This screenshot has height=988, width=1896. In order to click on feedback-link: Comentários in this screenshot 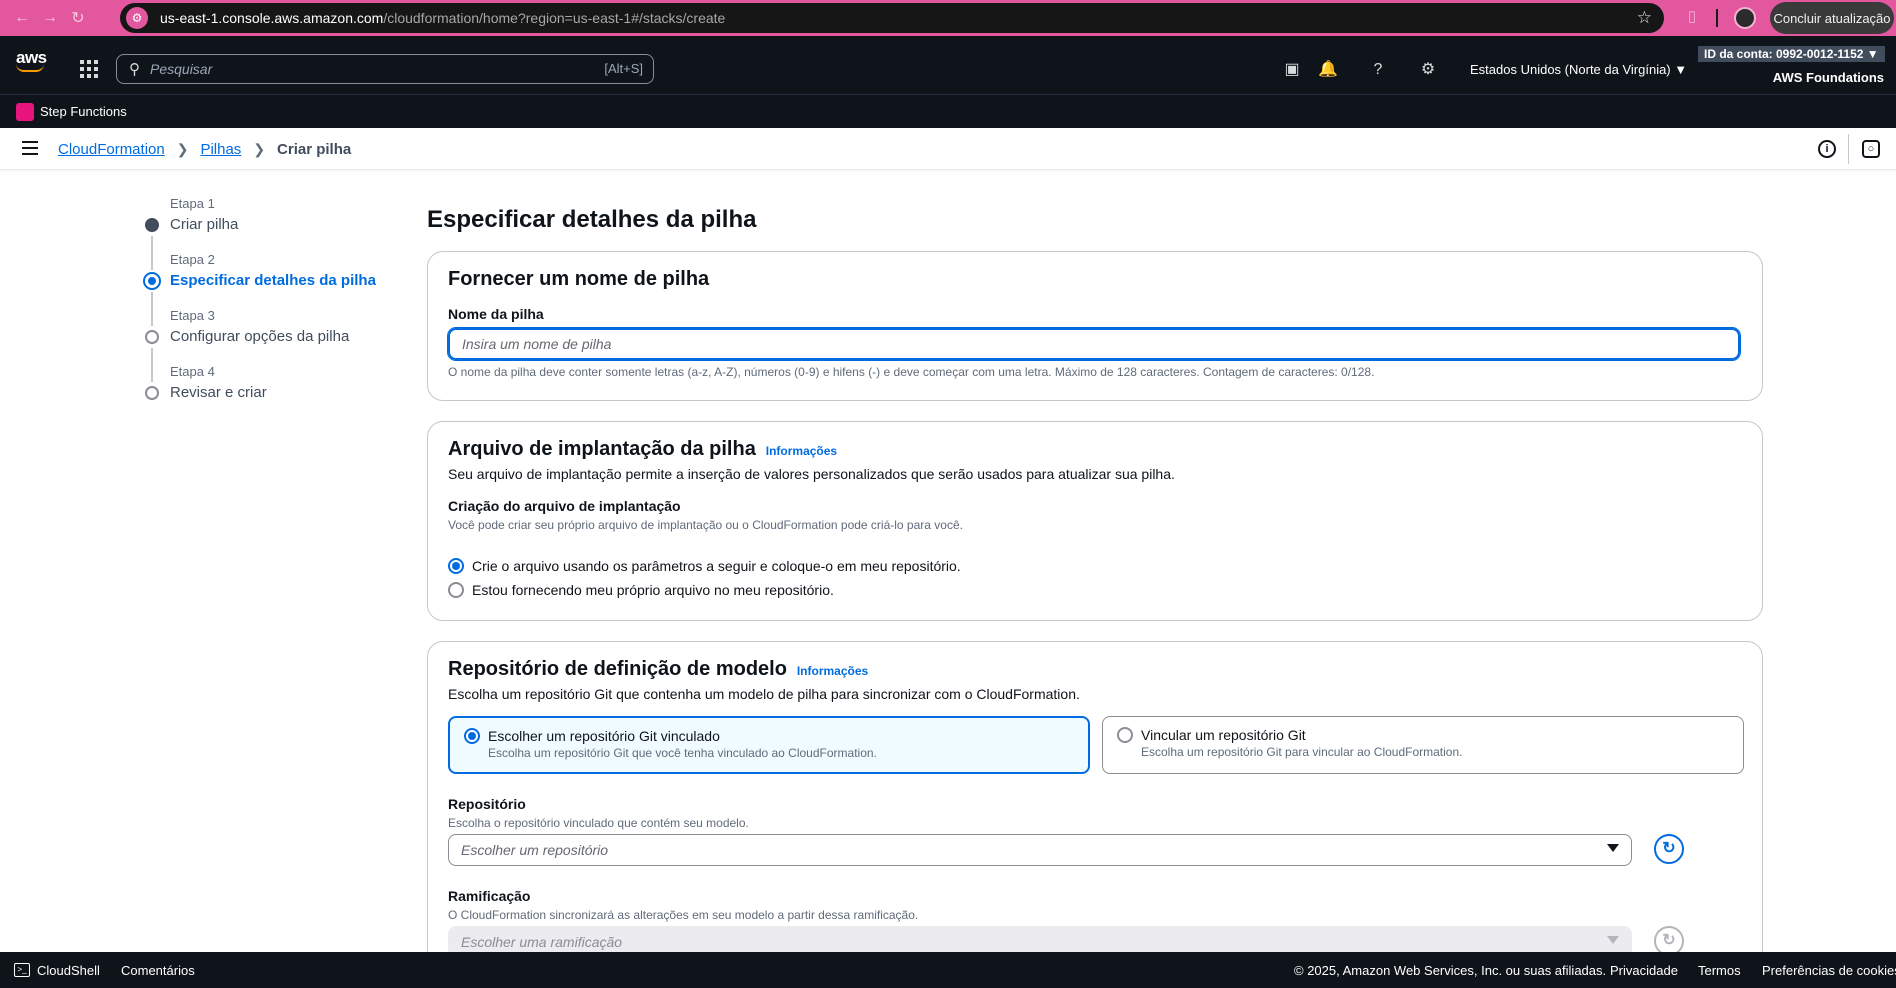, I will do `click(158, 970)`.